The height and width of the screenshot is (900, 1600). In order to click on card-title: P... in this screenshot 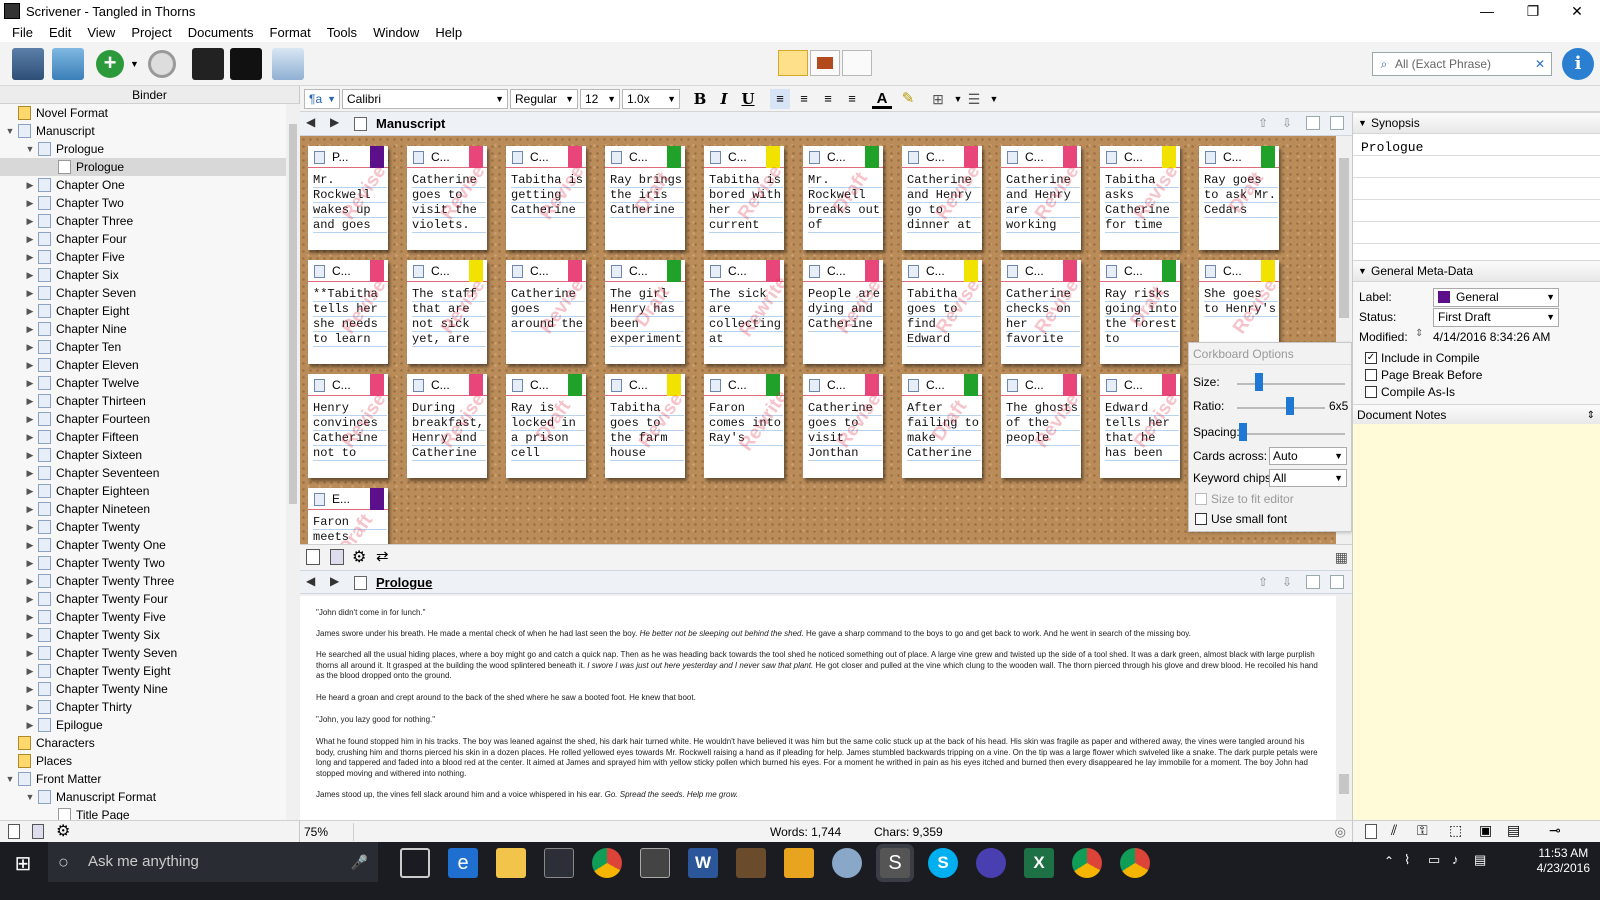, I will do `click(340, 157)`.